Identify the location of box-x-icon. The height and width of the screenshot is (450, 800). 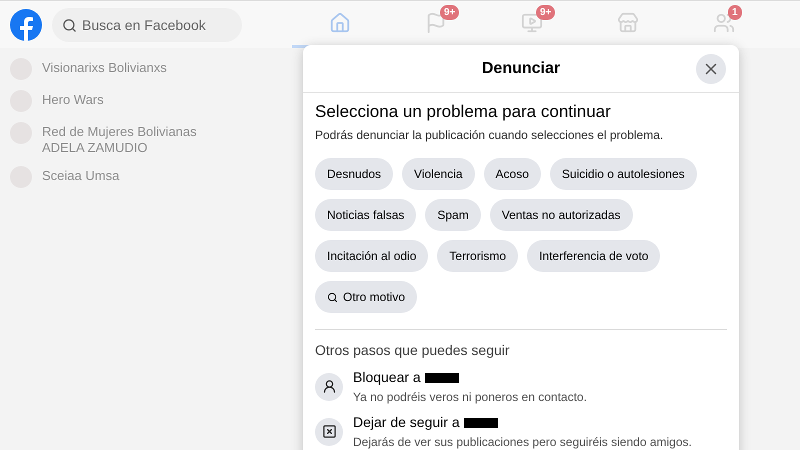
(329, 431).